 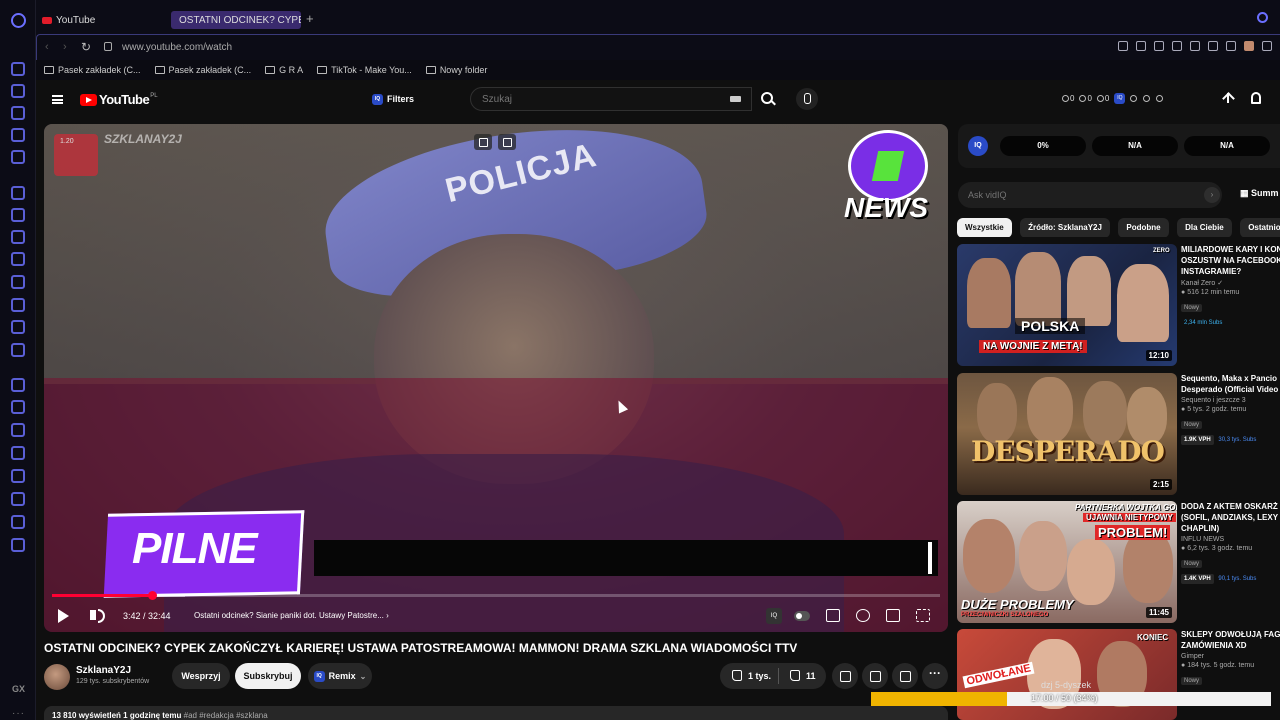 What do you see at coordinates (1159, 46) in the screenshot?
I see `snapshot-icon` at bounding box center [1159, 46].